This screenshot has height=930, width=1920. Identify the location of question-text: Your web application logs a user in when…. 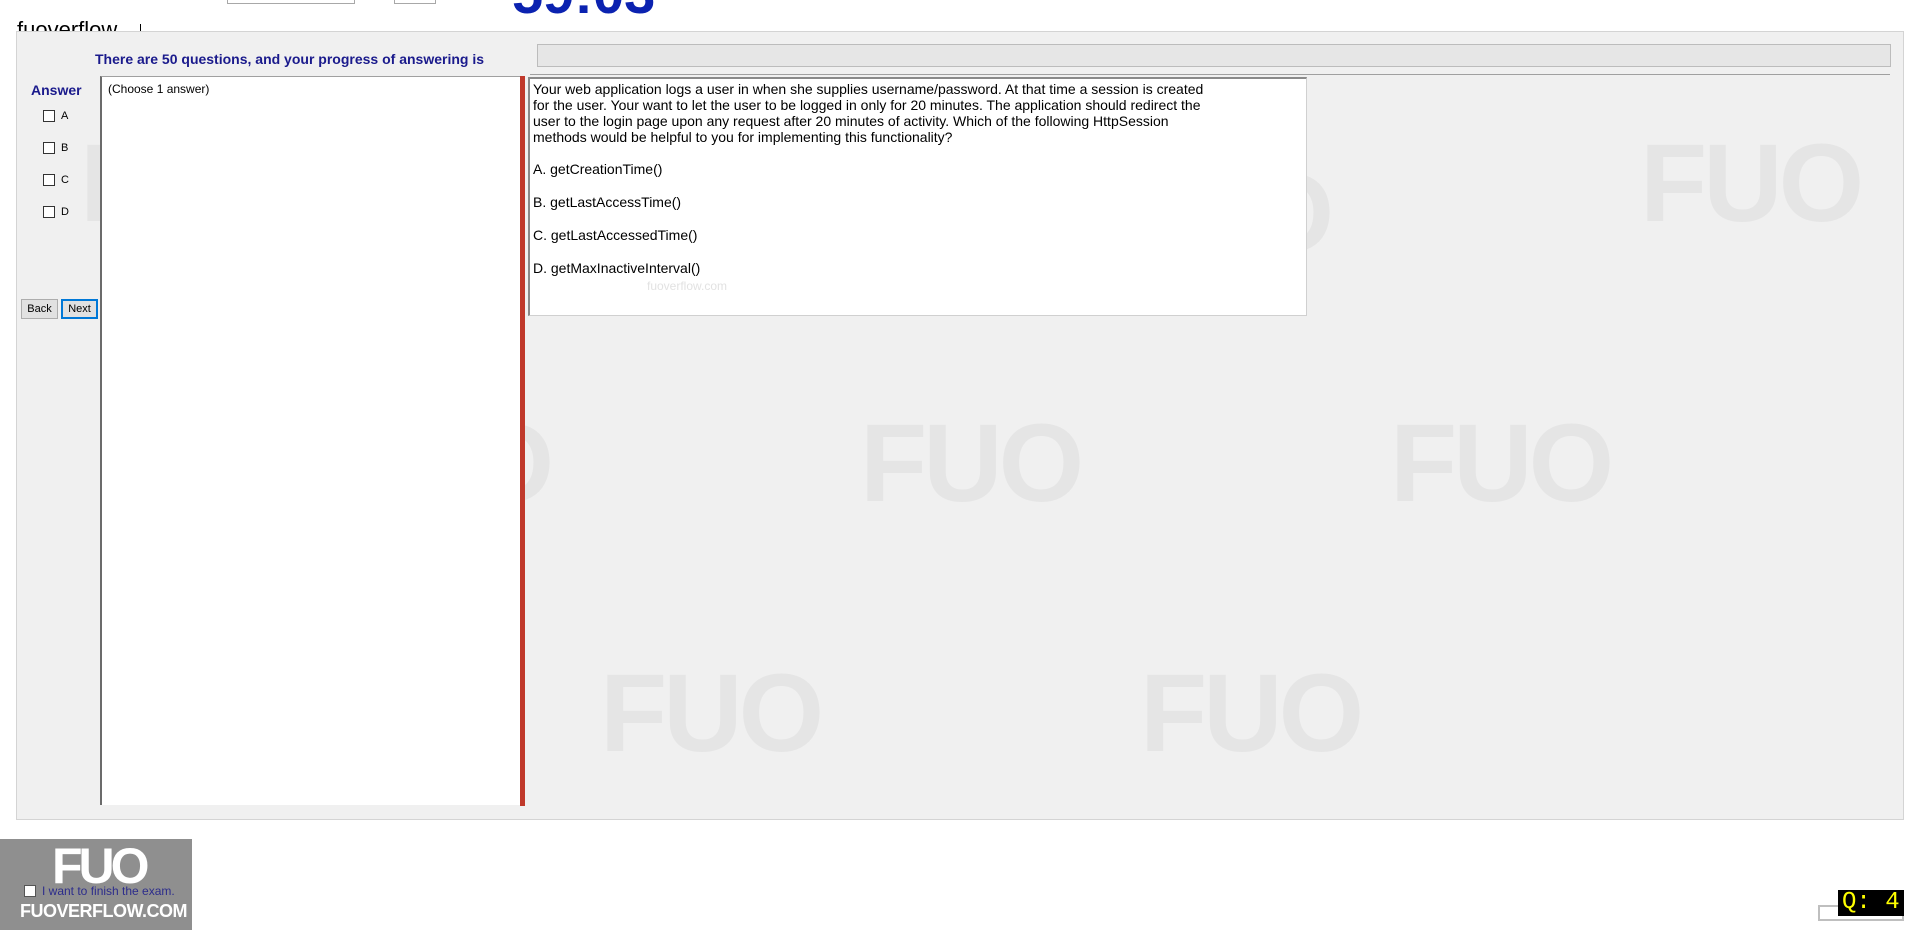
(893, 113).